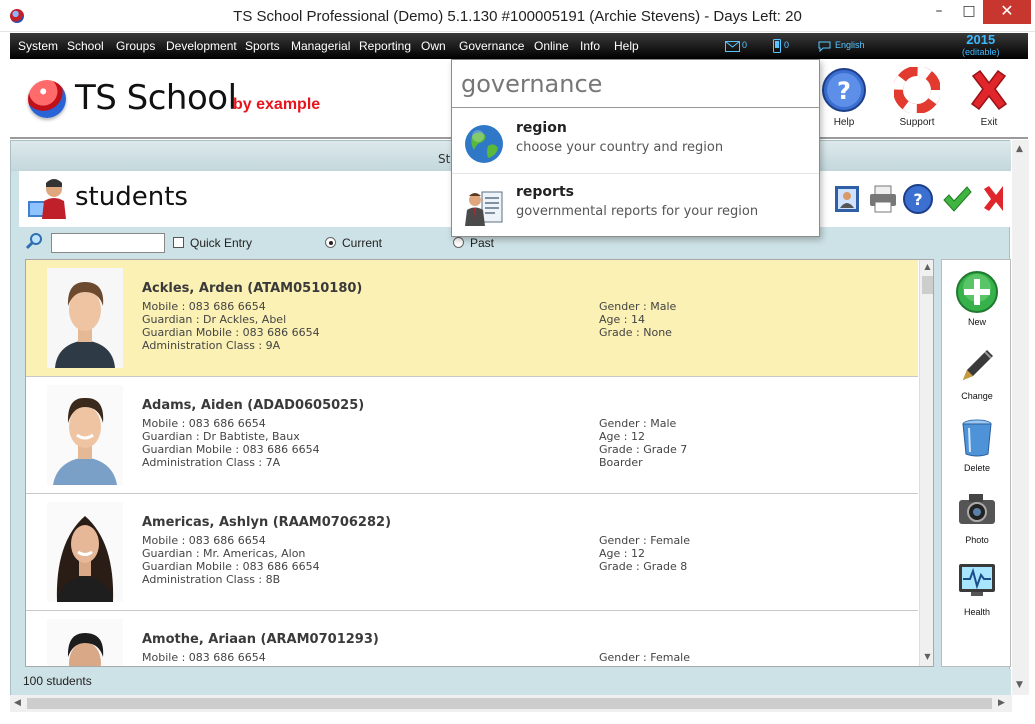  What do you see at coordinates (917, 122) in the screenshot?
I see `support-label: Support` at bounding box center [917, 122].